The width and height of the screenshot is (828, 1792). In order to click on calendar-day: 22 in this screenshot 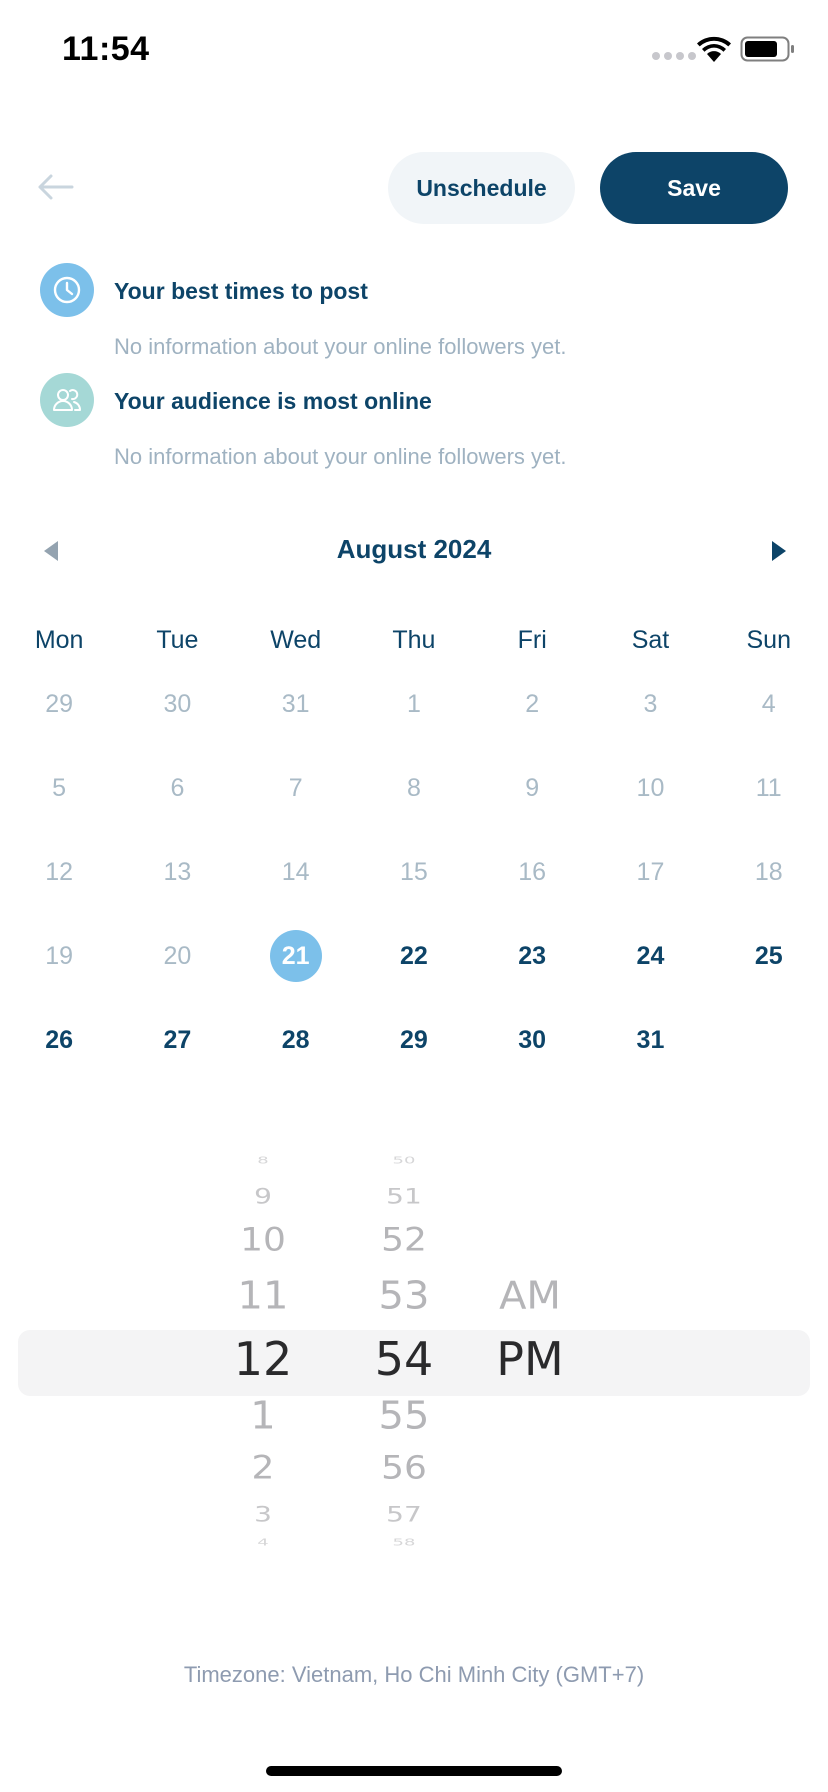, I will do `click(414, 956)`.